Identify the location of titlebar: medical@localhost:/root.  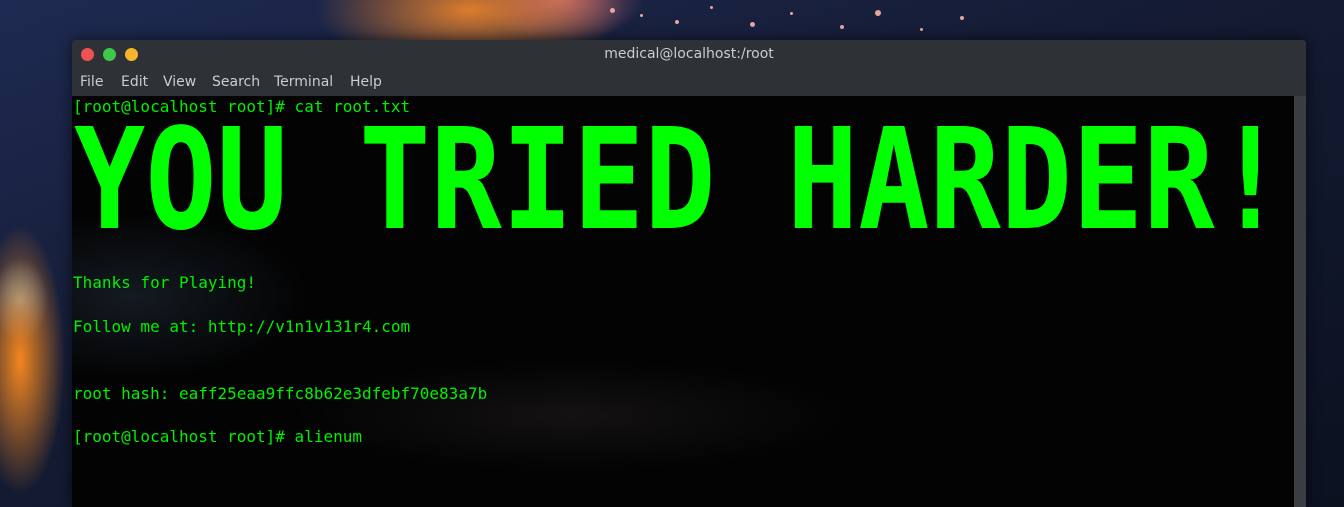
(689, 55).